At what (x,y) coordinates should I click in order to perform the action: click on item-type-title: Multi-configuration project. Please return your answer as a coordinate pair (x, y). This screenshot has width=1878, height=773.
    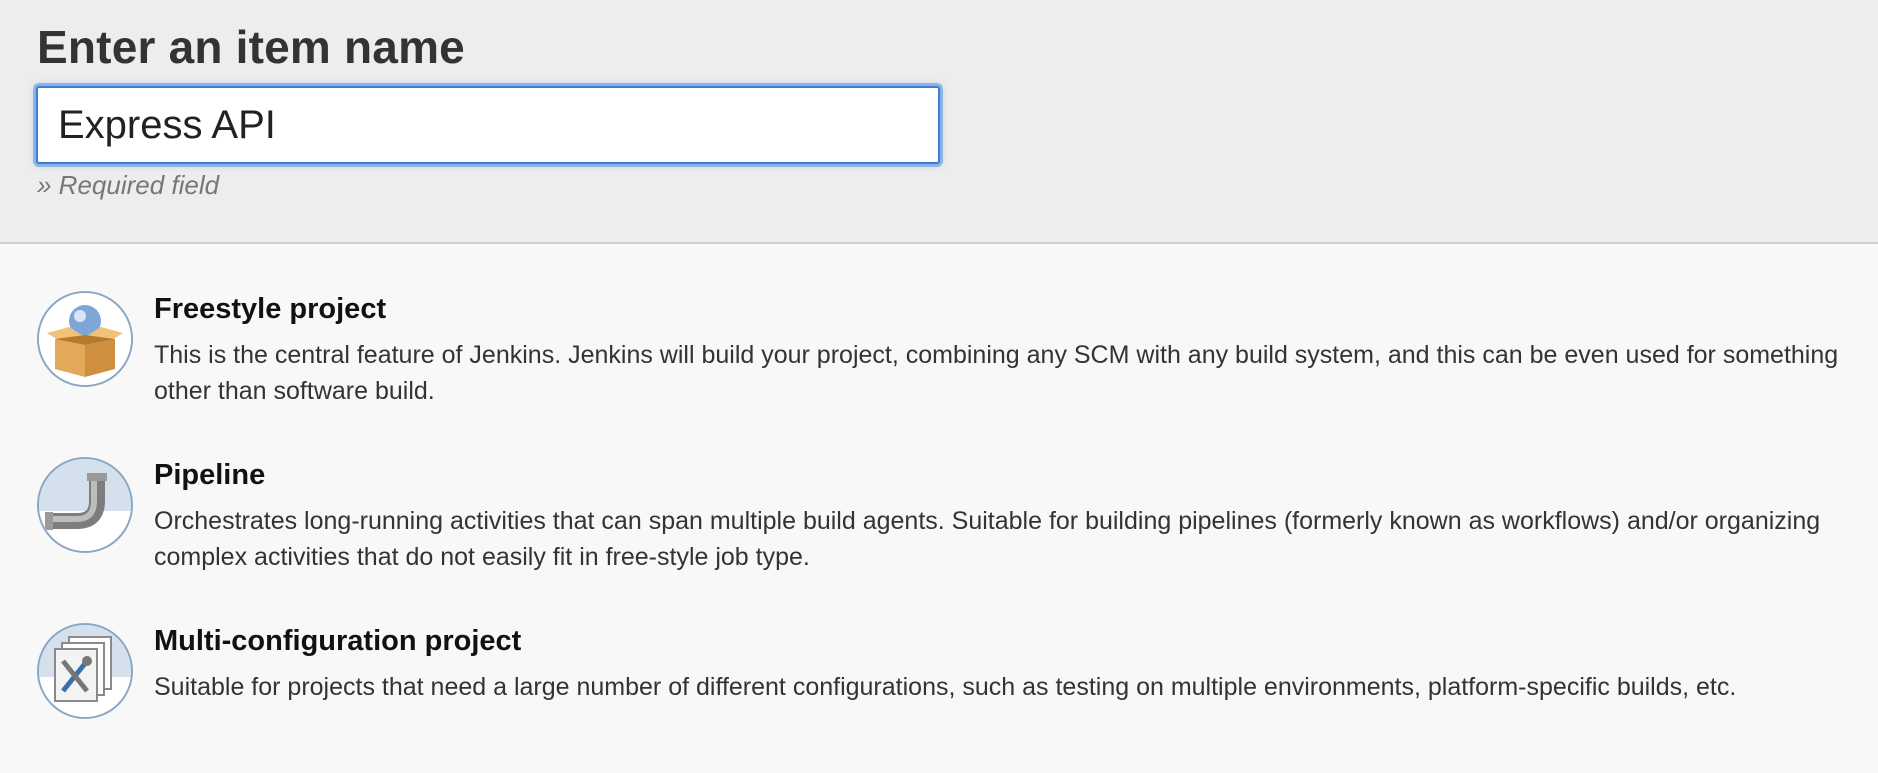
    Looking at the image, I should click on (338, 641).